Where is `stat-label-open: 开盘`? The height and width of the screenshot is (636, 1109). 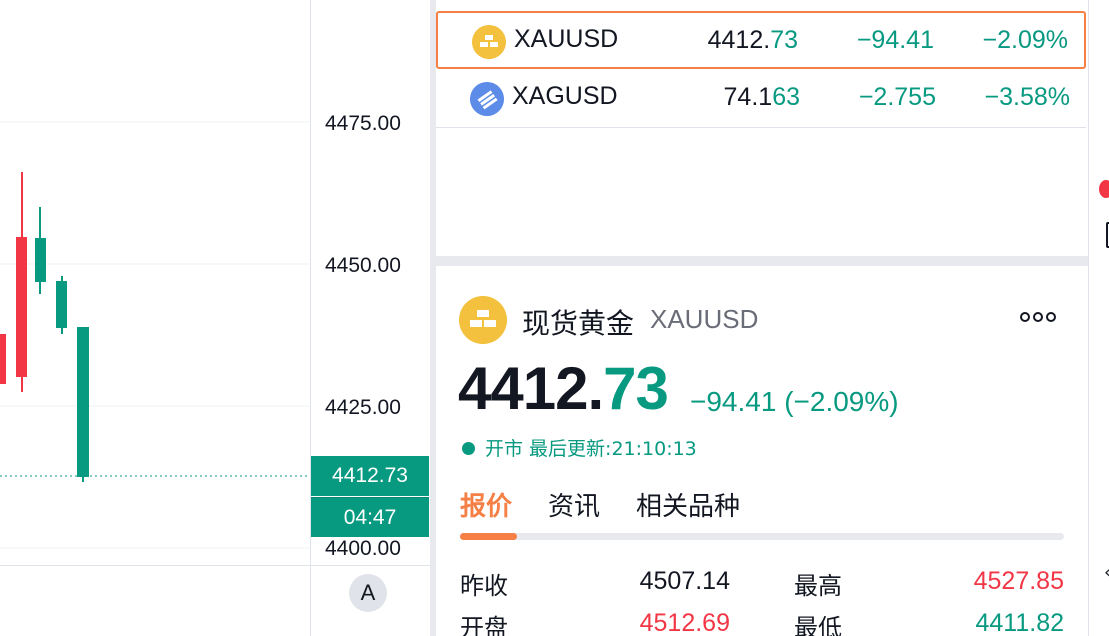
stat-label-open: 开盘 is located at coordinates (484, 625).